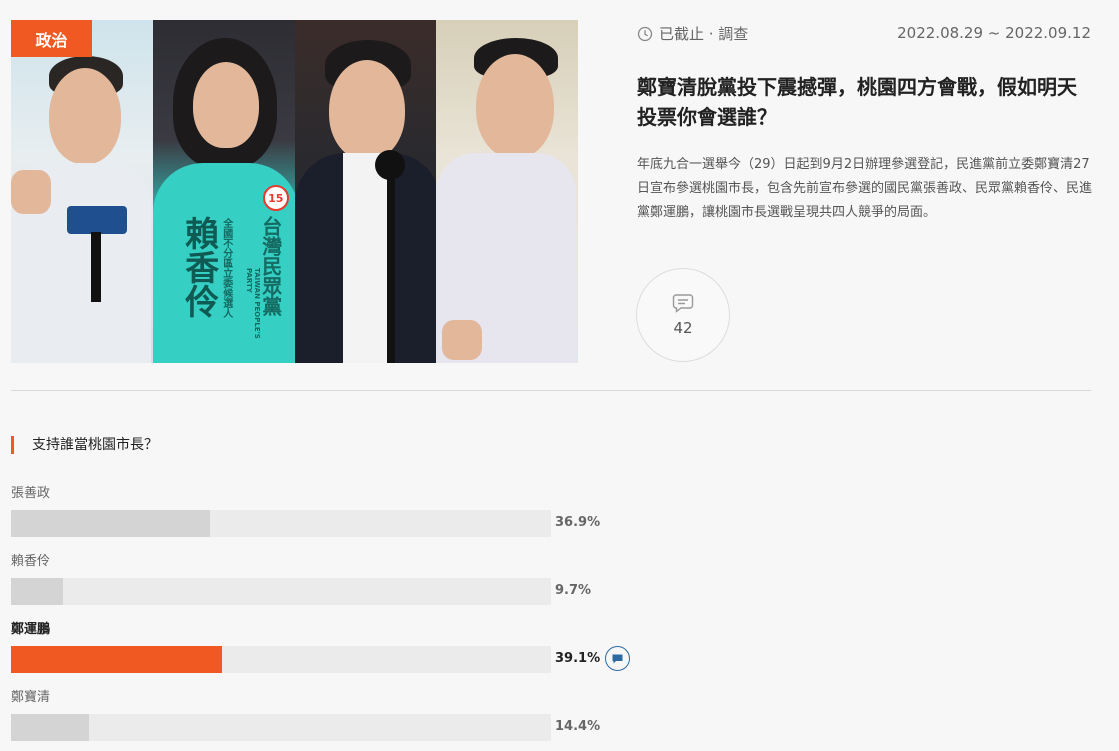 This screenshot has height=751, width=1119. What do you see at coordinates (31, 629) in the screenshot?
I see `option-label: 鄭運鵬` at bounding box center [31, 629].